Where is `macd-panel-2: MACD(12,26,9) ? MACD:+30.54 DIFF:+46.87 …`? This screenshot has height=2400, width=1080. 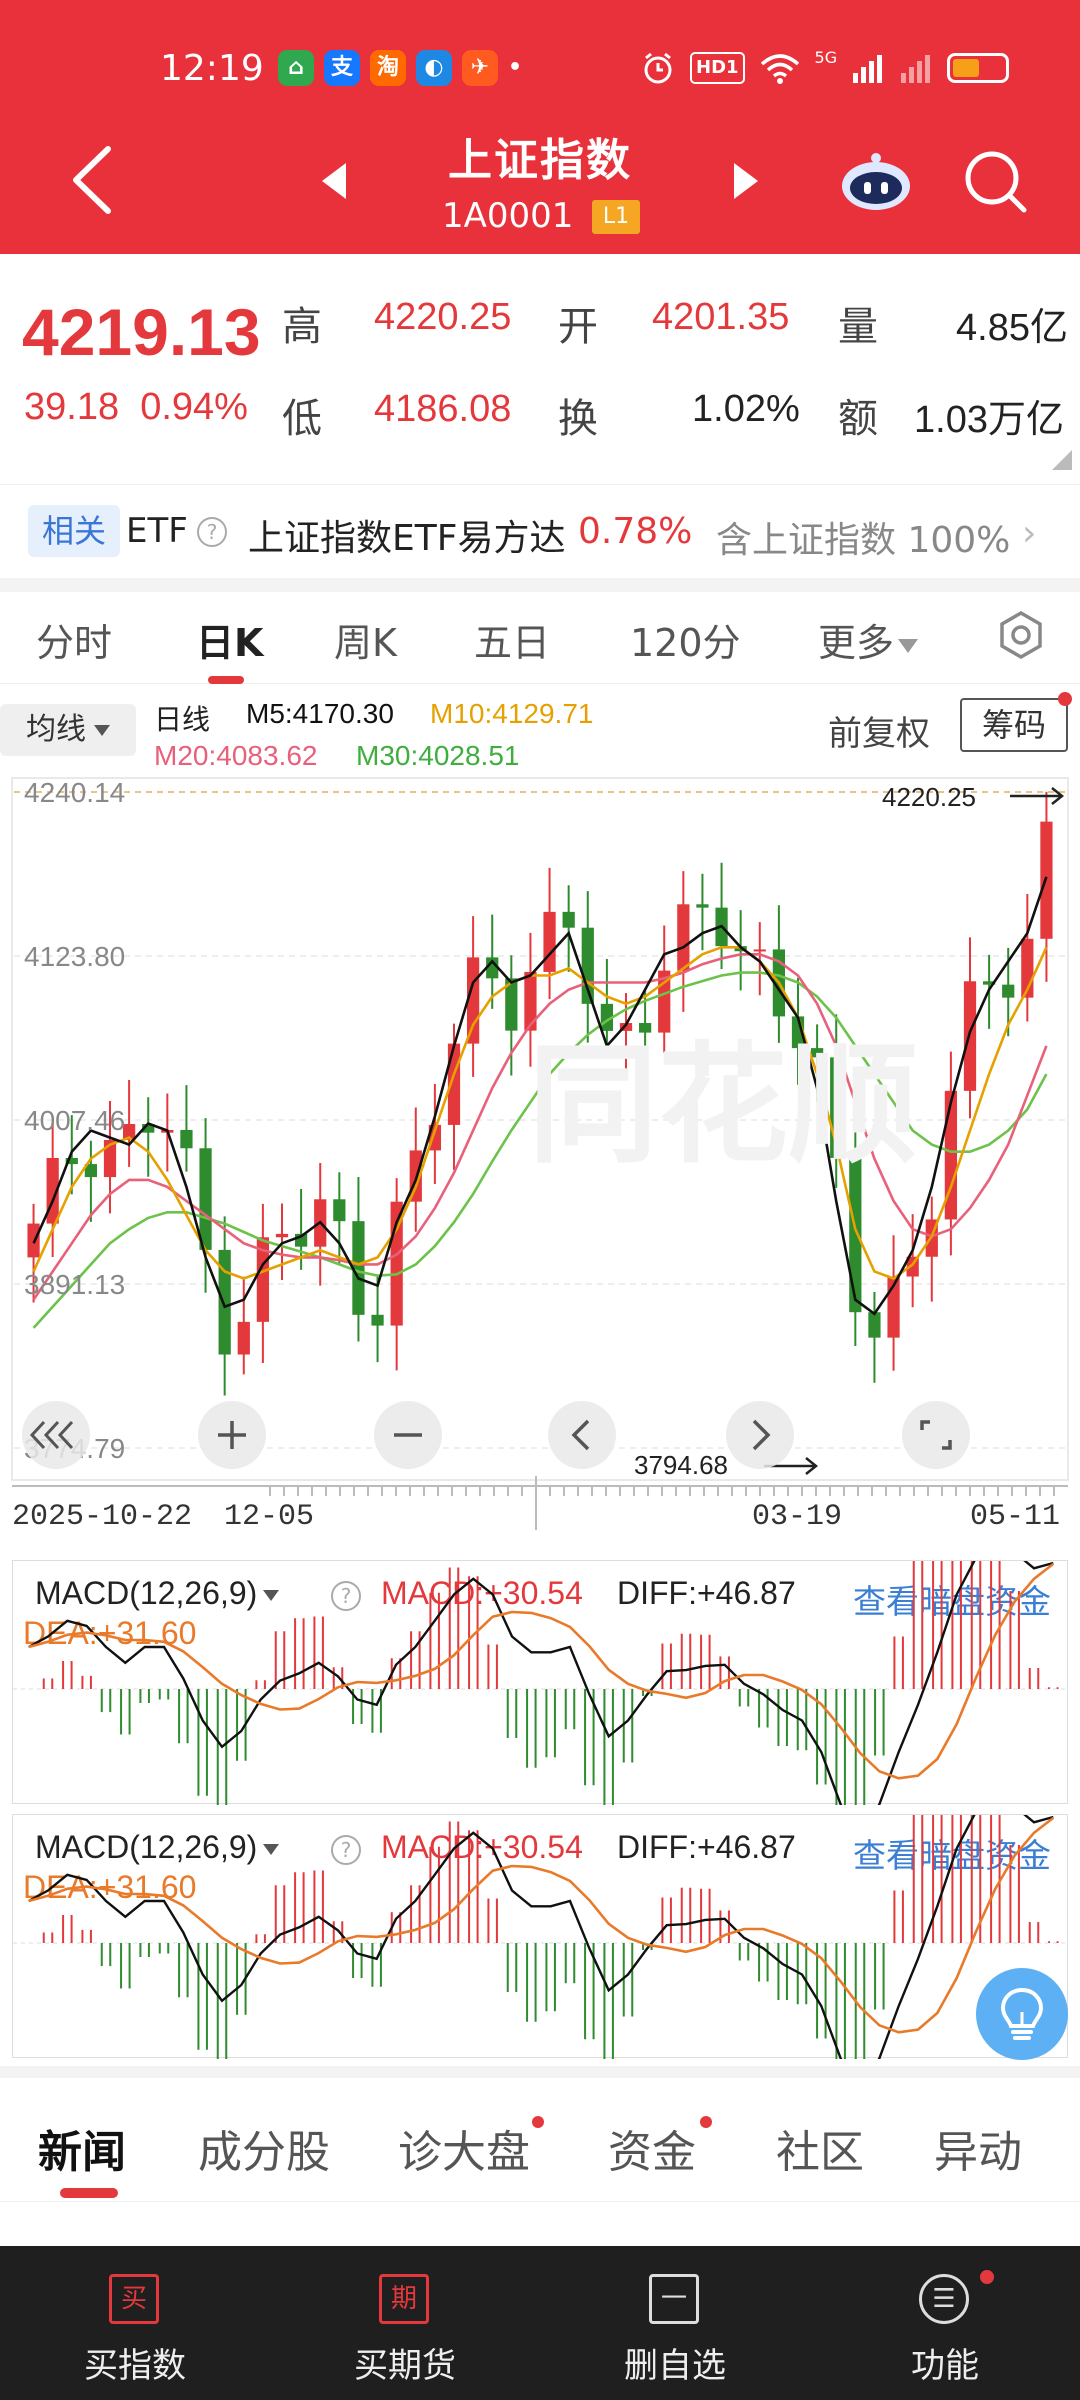
macd-panel-2: MACD(12,26,9) ? MACD:+30.54 DIFF:+46.87 … is located at coordinates (540, 1936).